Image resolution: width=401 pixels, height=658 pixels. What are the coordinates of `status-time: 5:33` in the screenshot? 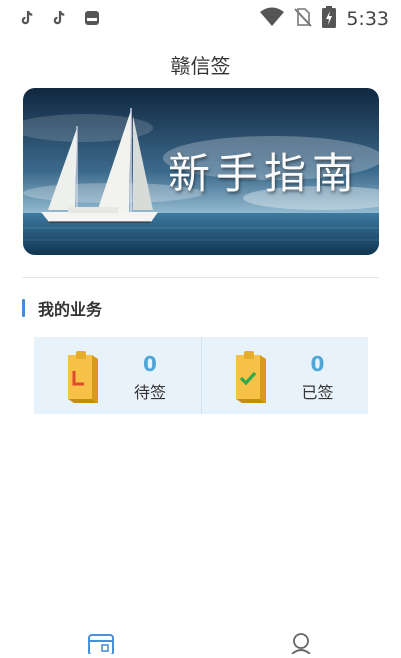 It's located at (367, 19).